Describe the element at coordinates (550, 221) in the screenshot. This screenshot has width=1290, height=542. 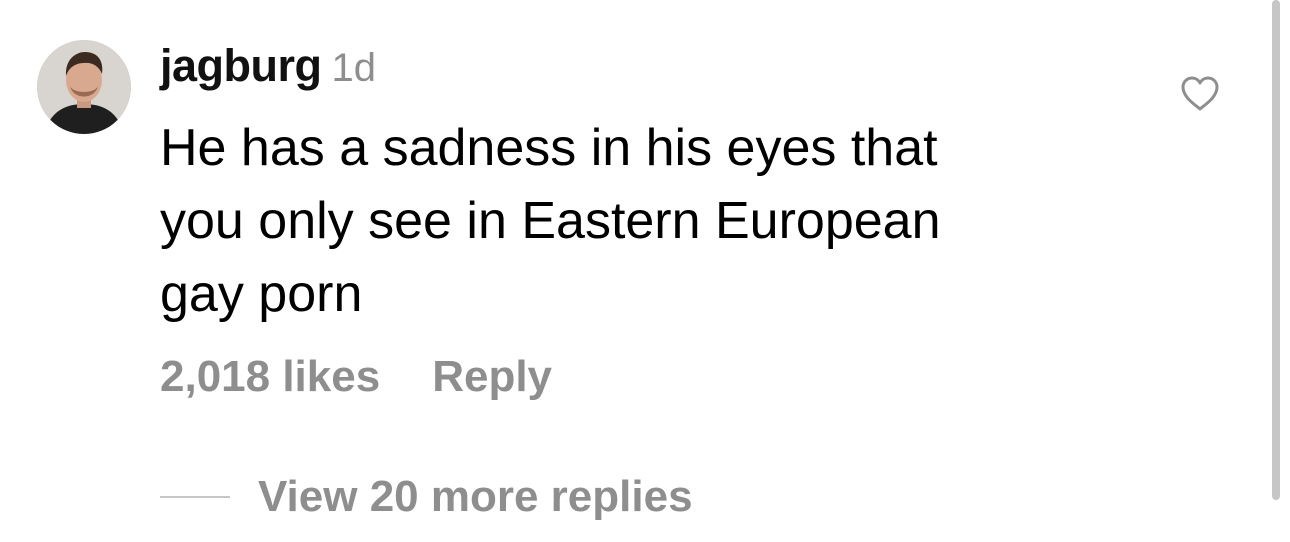
I see `comment-text-line: you only see in Eastern European` at that location.